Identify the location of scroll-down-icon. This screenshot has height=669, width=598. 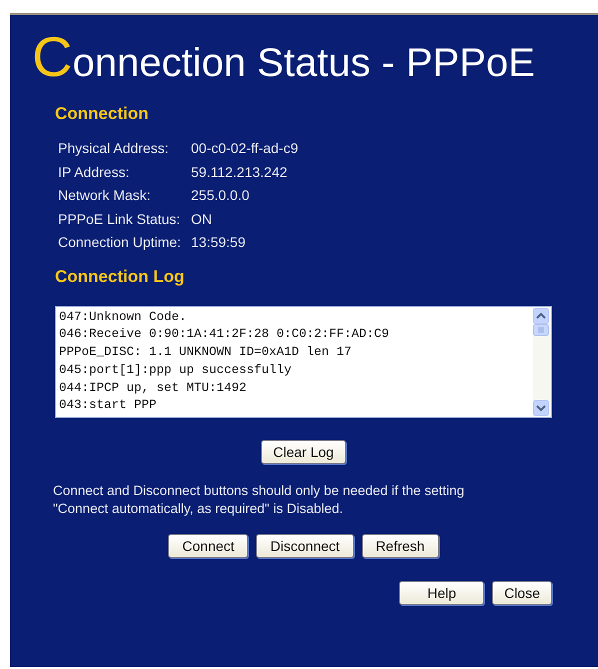
(541, 408).